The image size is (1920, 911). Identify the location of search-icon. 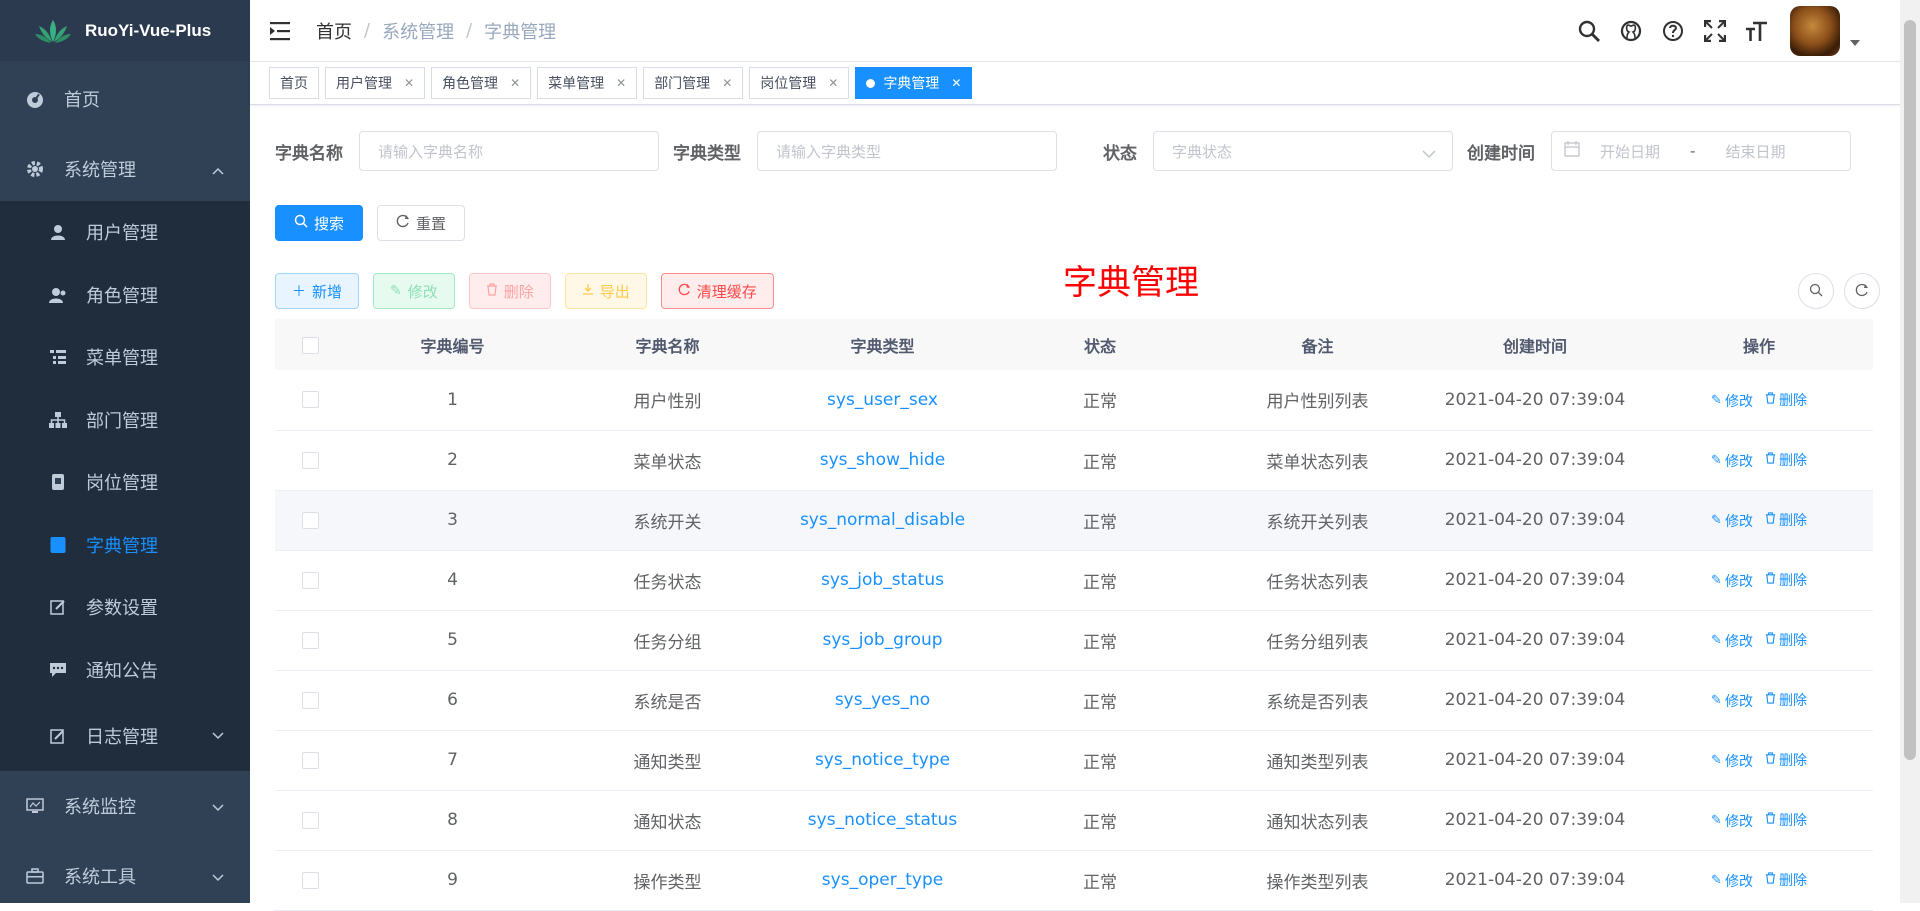
(1589, 31).